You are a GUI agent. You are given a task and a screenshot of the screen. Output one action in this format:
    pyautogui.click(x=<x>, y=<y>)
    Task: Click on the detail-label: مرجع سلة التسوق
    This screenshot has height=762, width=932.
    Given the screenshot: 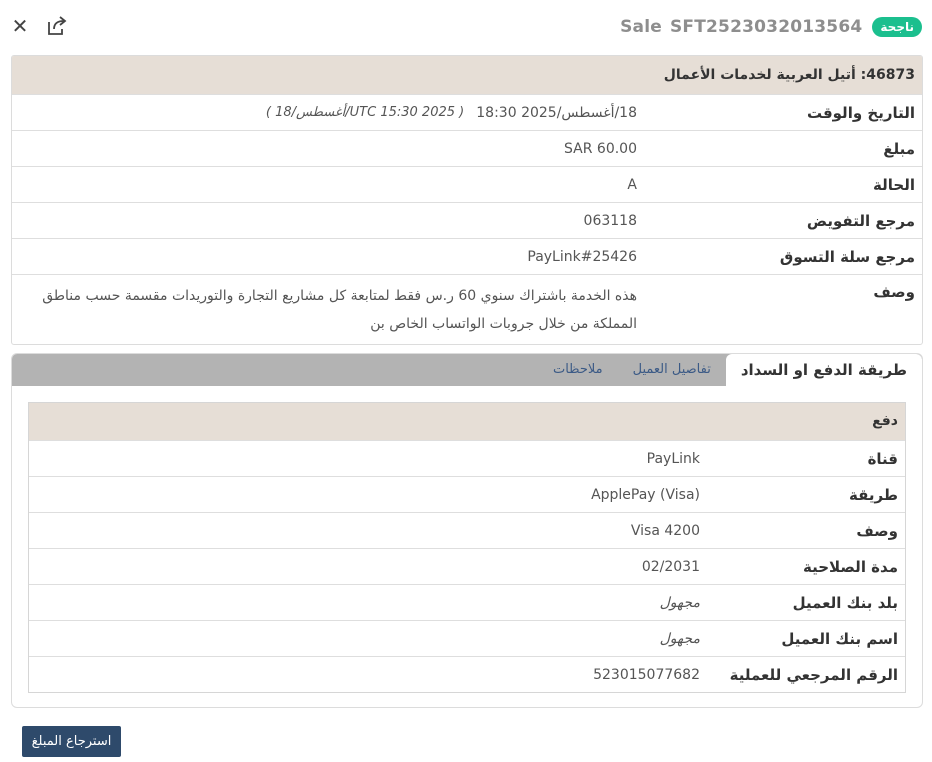 What is the action you would take?
    pyautogui.click(x=847, y=256)
    